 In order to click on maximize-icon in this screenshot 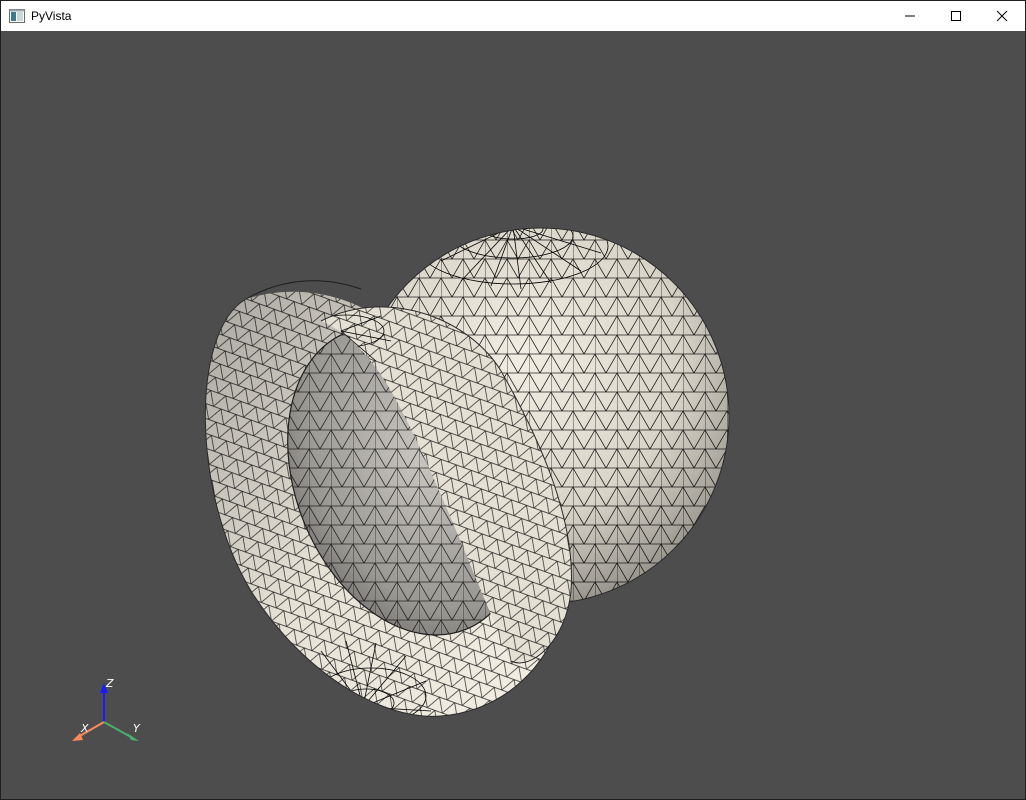, I will do `click(956, 16)`.